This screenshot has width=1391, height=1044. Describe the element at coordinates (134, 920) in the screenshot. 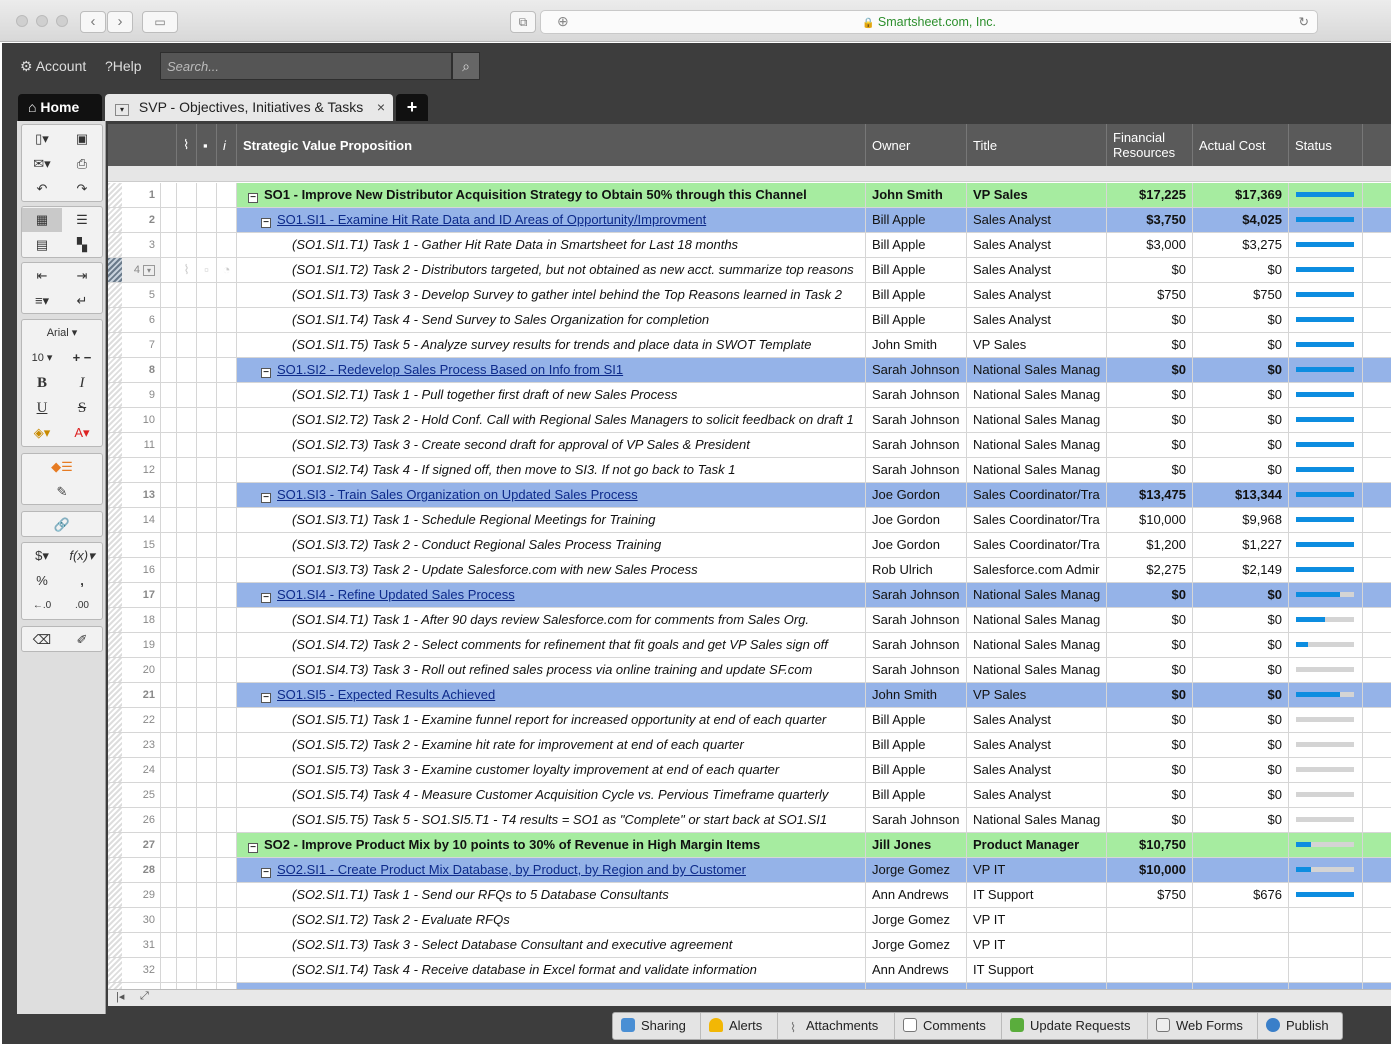

I see `row-number: 30` at that location.